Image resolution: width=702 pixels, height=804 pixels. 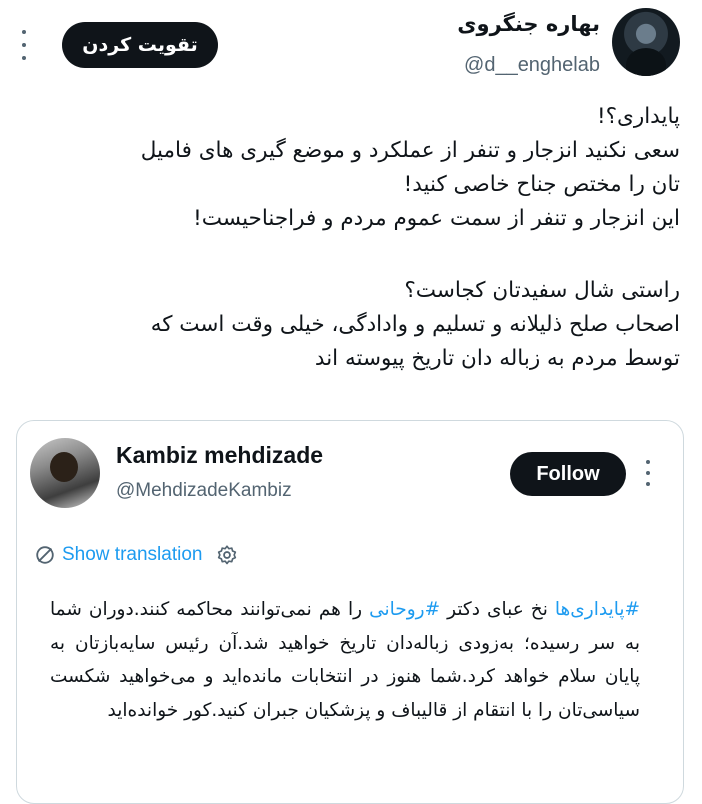 What do you see at coordinates (646, 42) in the screenshot?
I see `author-avatar` at bounding box center [646, 42].